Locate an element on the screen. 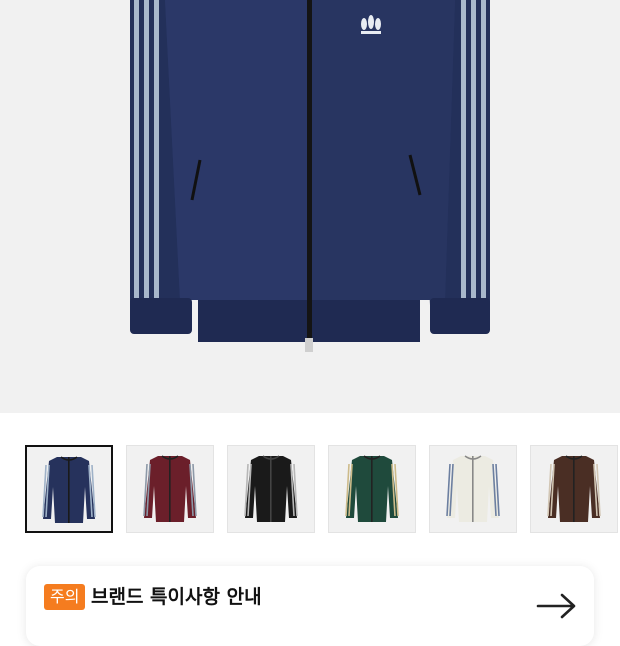 The height and width of the screenshot is (646, 620). color-thumbnail-list is located at coordinates (310, 490).